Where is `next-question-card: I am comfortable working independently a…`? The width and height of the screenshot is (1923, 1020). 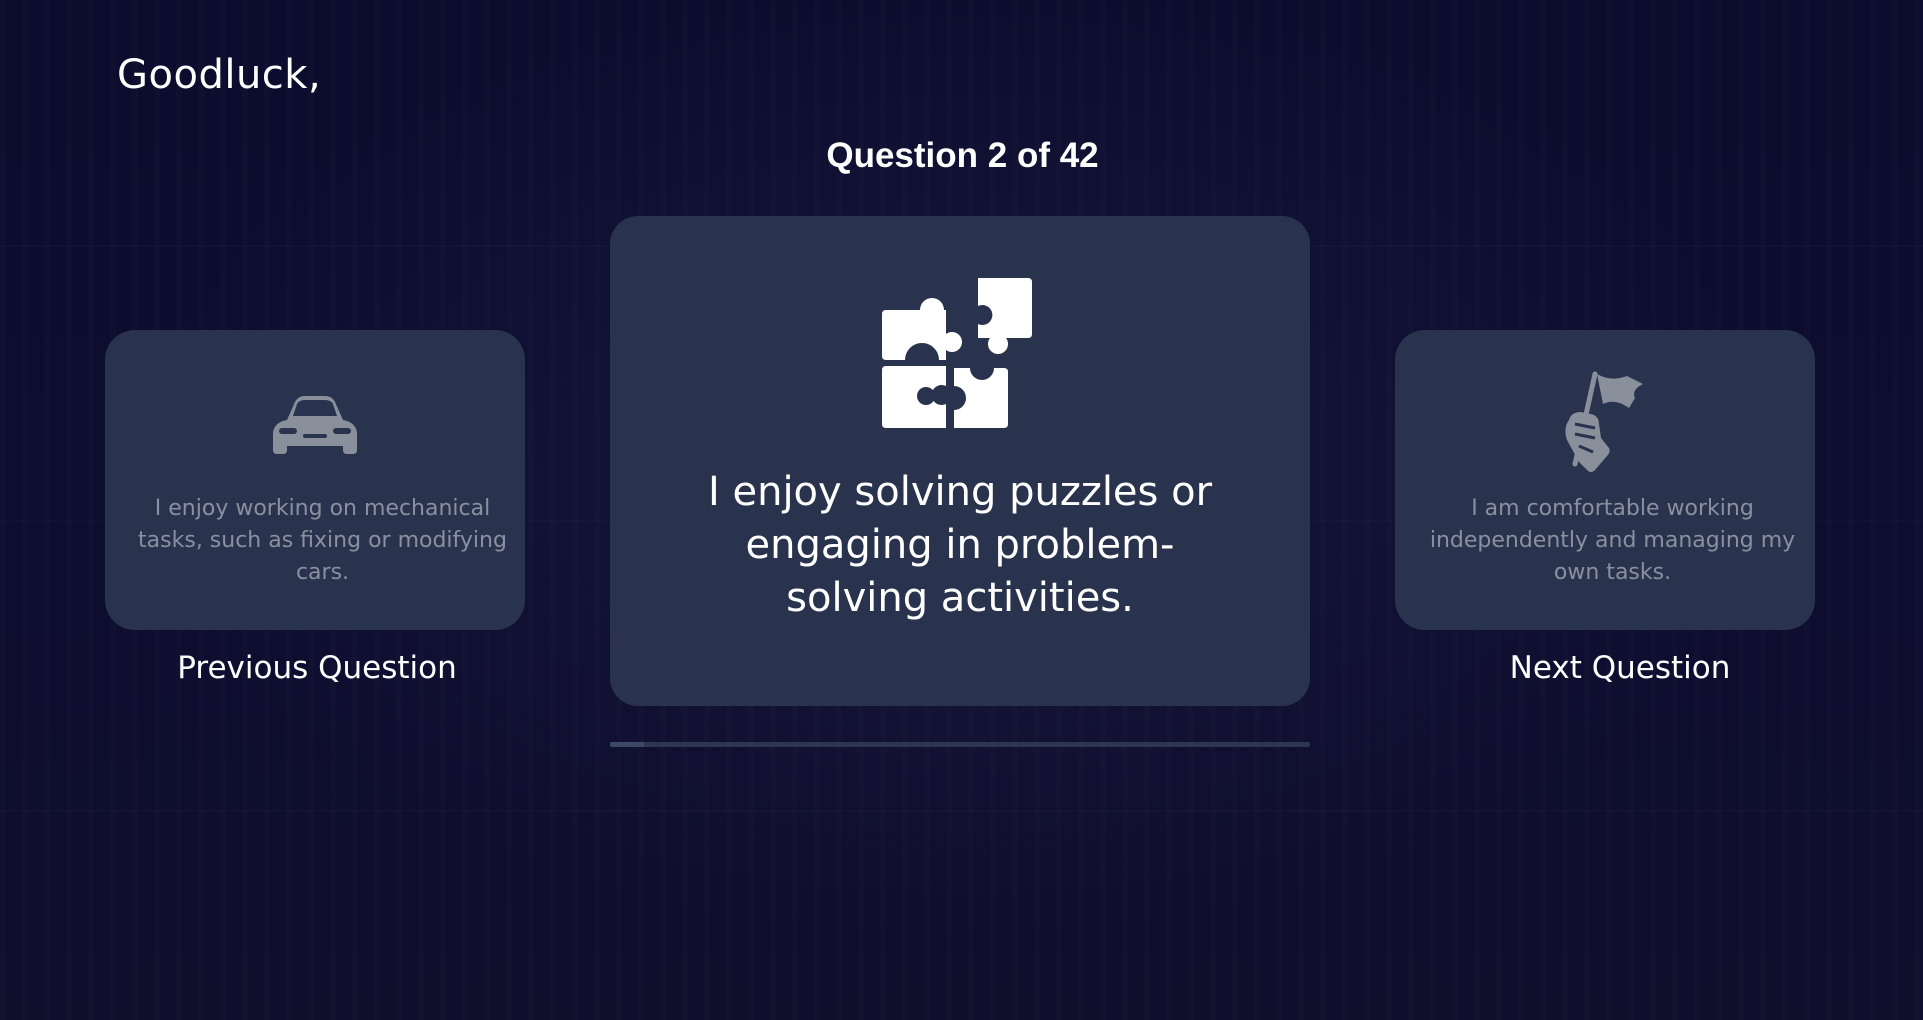 next-question-card: I am comfortable working independently a… is located at coordinates (1605, 480).